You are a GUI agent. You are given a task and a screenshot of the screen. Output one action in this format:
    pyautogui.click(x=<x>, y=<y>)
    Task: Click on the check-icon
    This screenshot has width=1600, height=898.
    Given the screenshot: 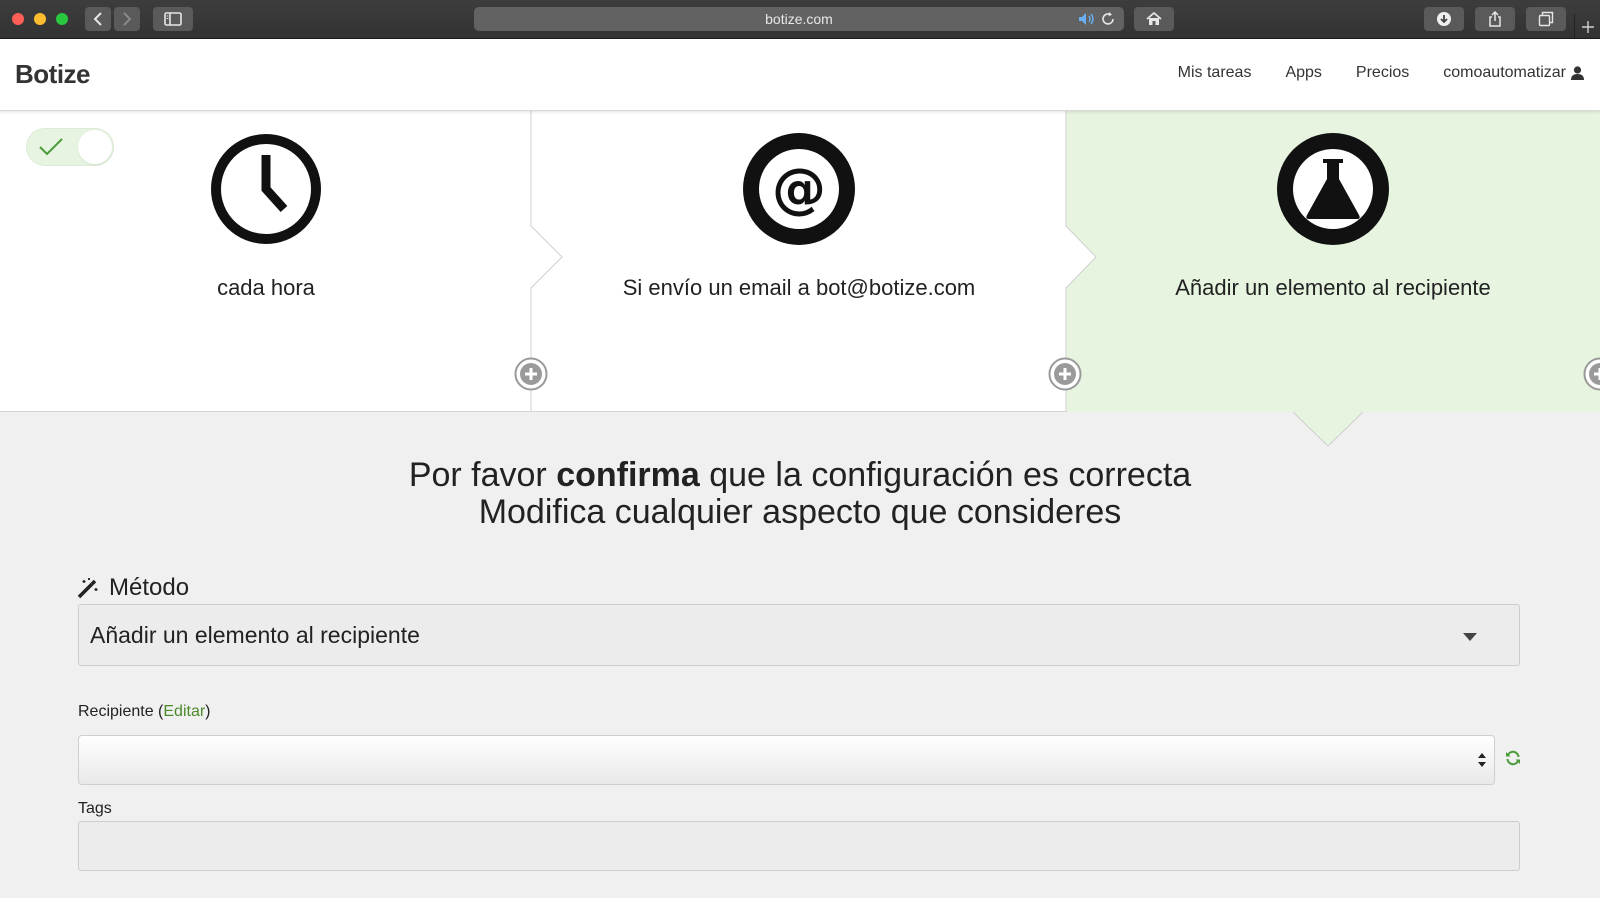 What is the action you would take?
    pyautogui.click(x=51, y=147)
    